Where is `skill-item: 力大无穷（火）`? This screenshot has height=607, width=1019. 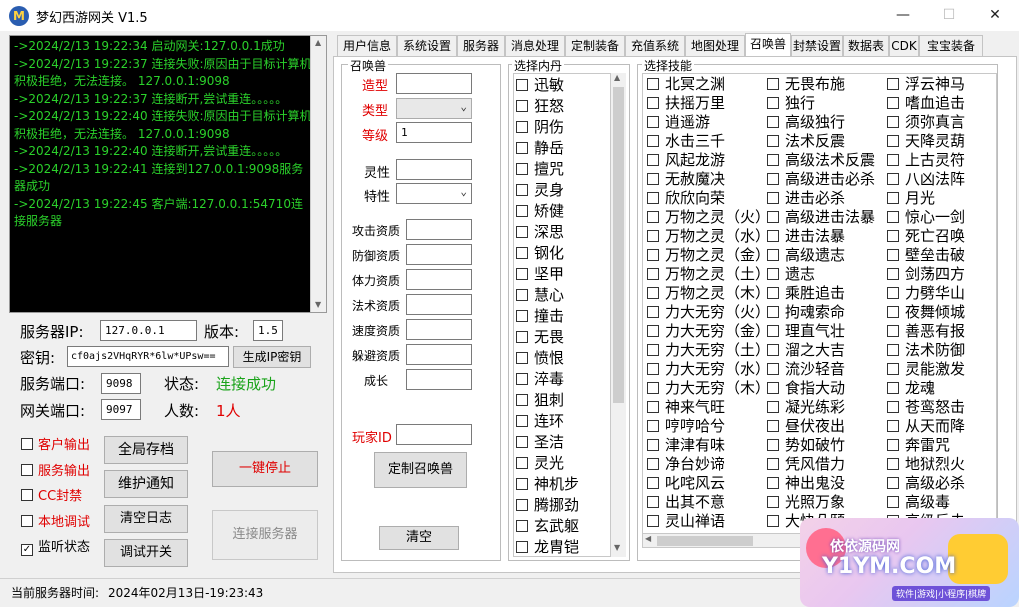
skill-item: 力大无穷（火） is located at coordinates (708, 312).